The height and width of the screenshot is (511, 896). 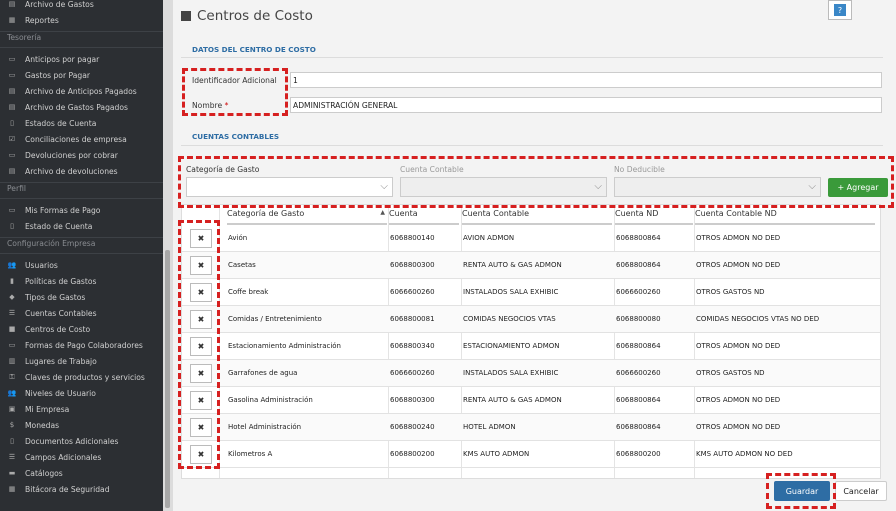 What do you see at coordinates (62, 441) in the screenshot?
I see `sidebar-item: ▯ Documentos Adicionales` at bounding box center [62, 441].